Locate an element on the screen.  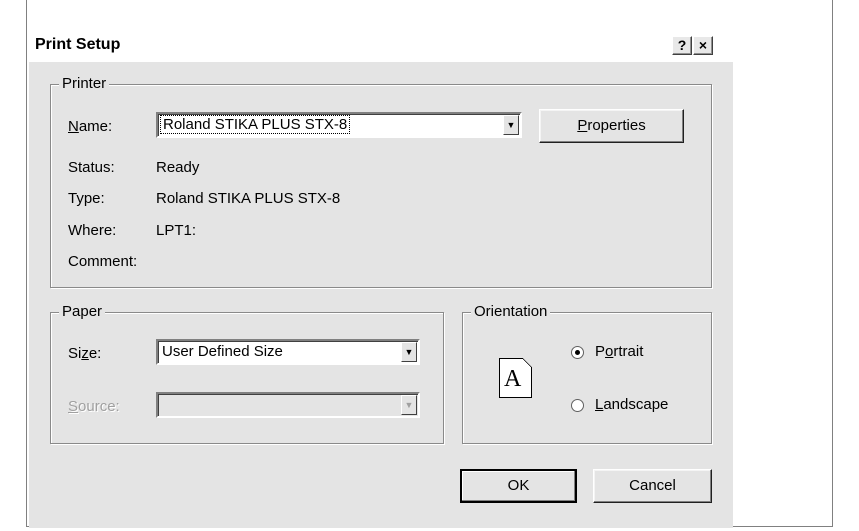
status-value: Ready is located at coordinates (178, 167).